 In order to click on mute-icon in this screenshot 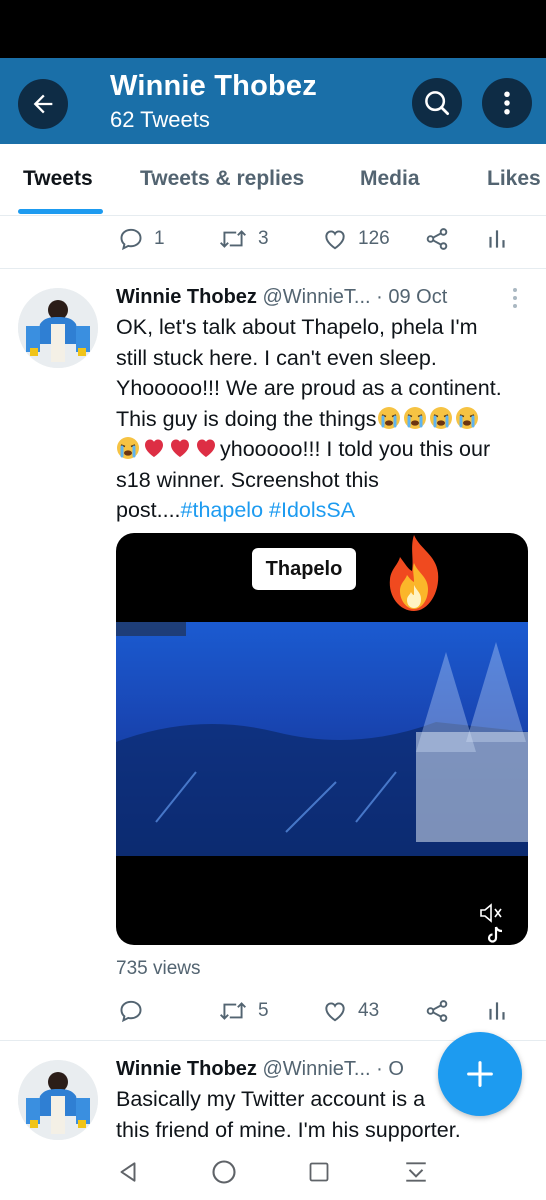, I will do `click(491, 913)`.